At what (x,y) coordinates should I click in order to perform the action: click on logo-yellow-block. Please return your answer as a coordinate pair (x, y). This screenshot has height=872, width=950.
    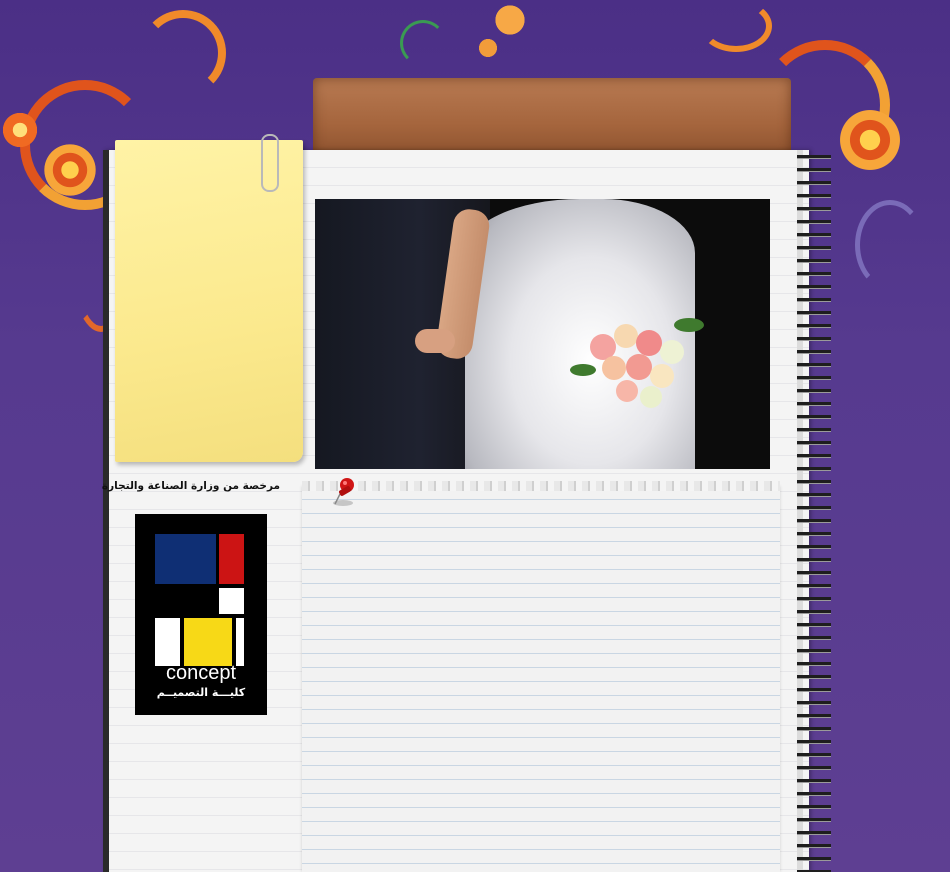
    Looking at the image, I should click on (208, 642).